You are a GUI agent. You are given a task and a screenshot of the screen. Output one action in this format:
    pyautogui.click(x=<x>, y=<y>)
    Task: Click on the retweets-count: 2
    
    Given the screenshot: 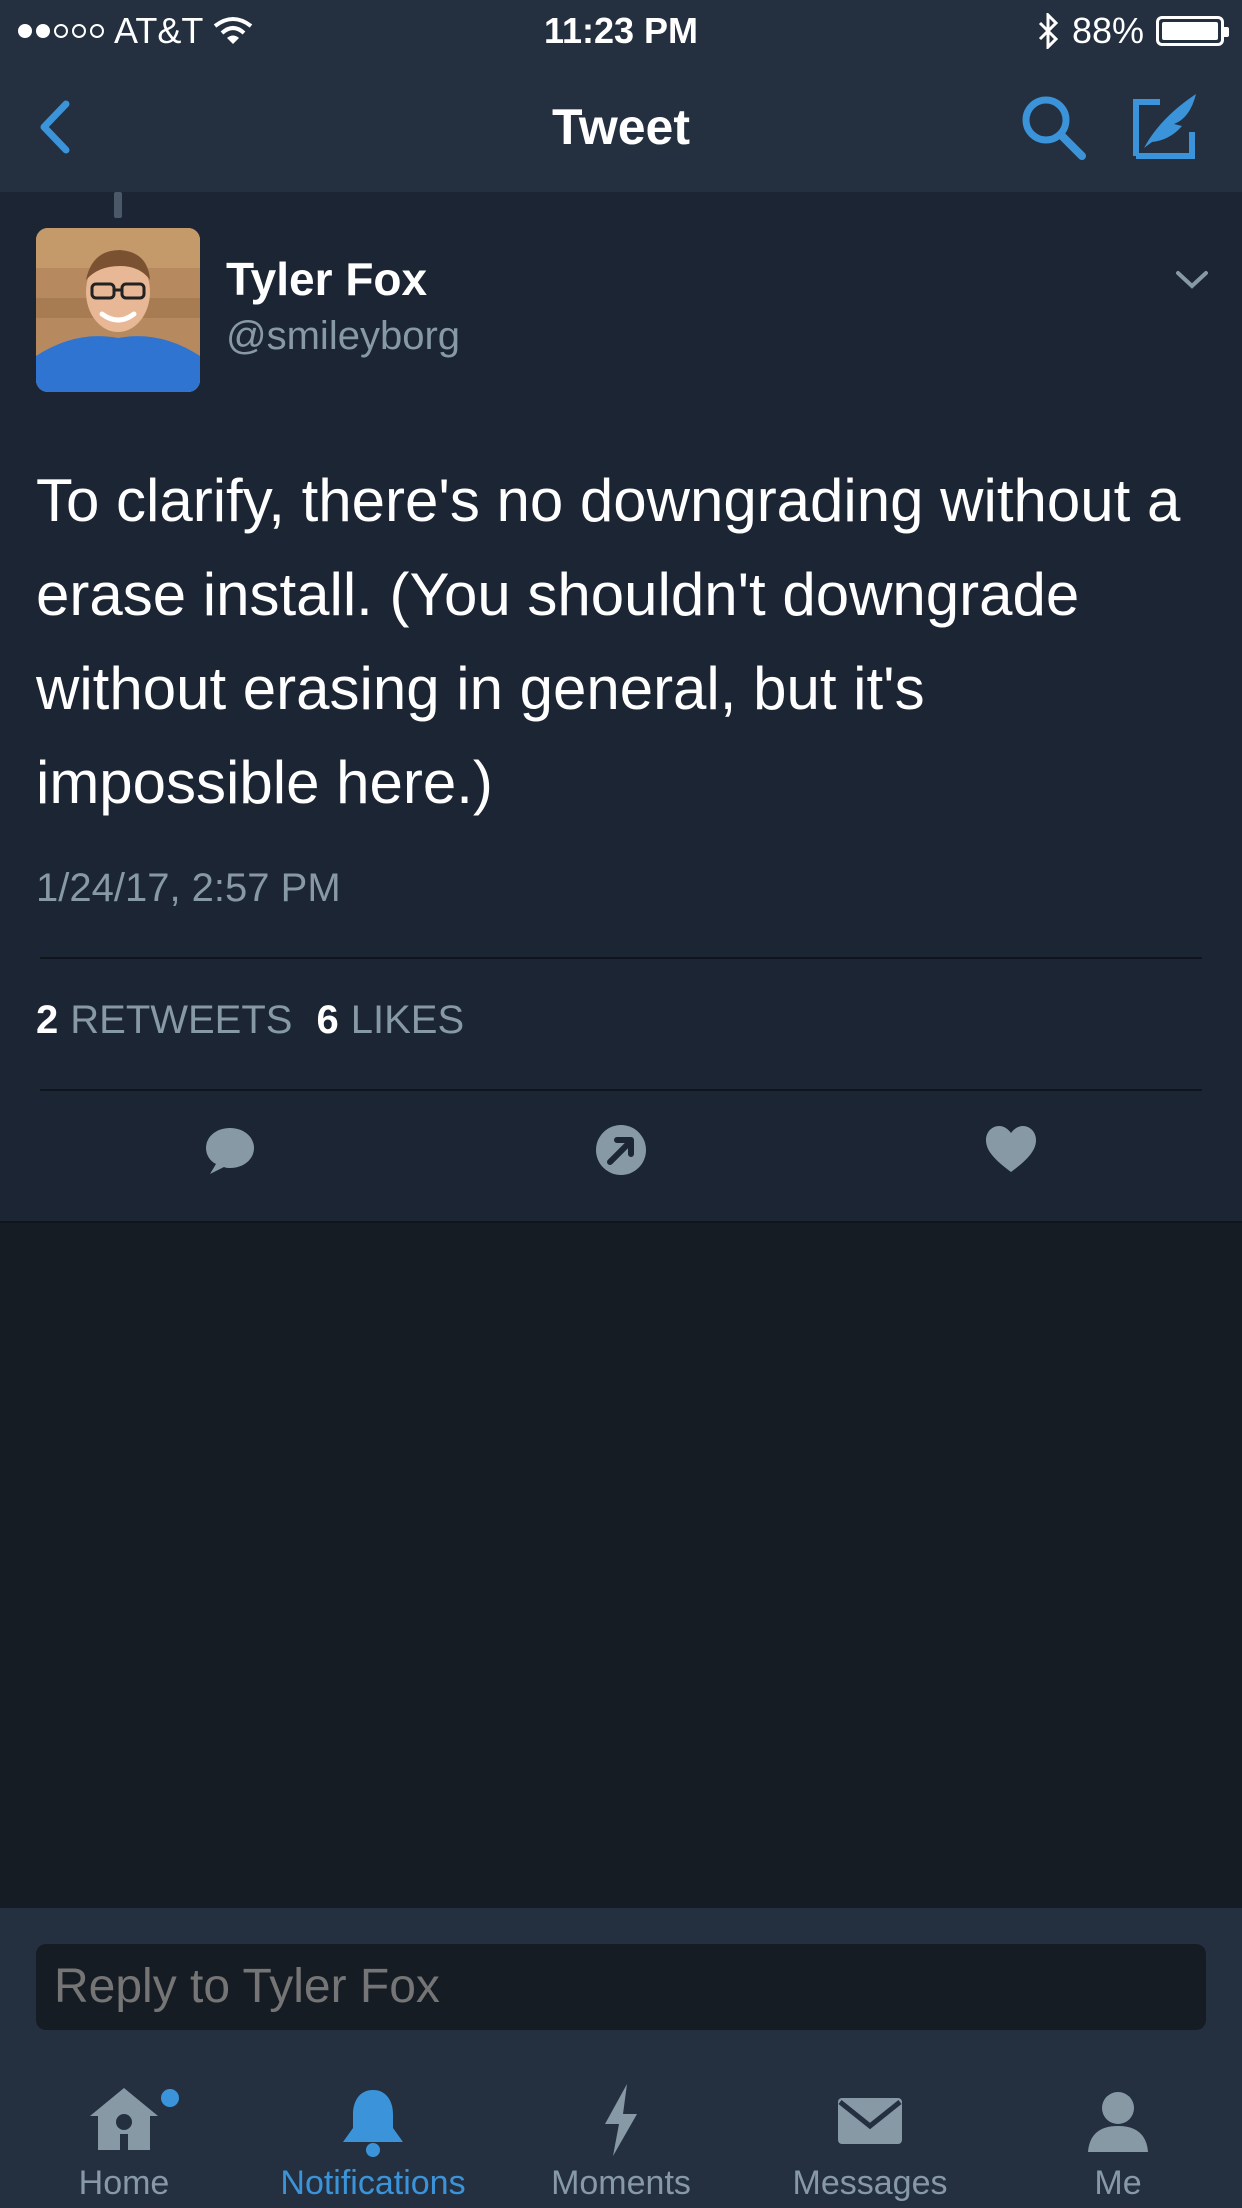 What is the action you would take?
    pyautogui.click(x=47, y=1020)
    